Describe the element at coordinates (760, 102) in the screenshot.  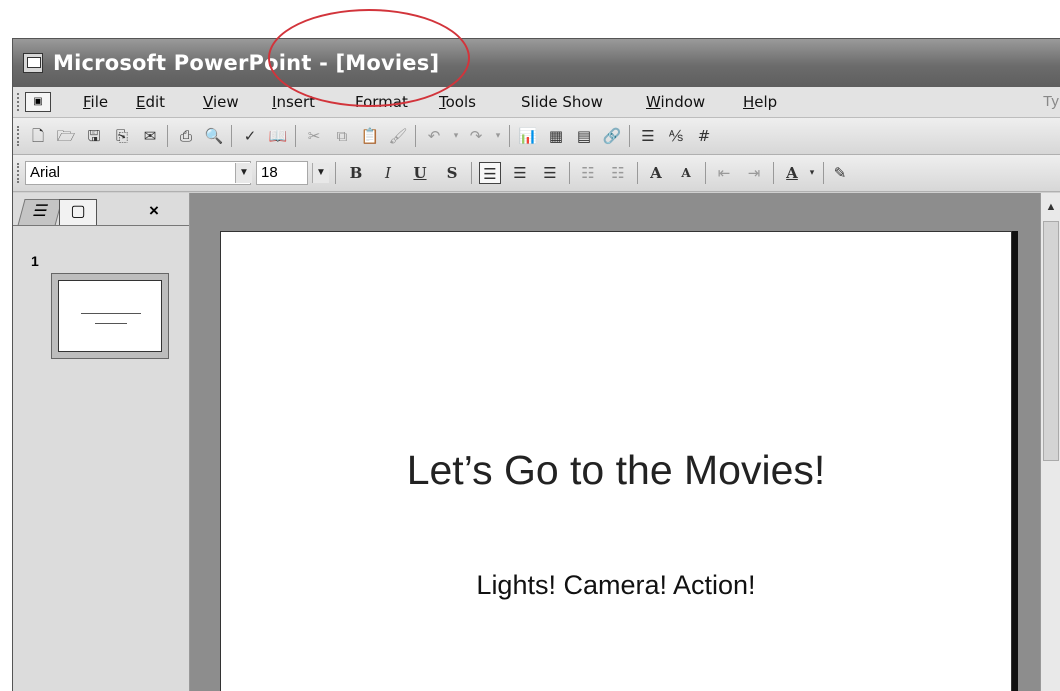
I see `menu-help: Help` at that location.